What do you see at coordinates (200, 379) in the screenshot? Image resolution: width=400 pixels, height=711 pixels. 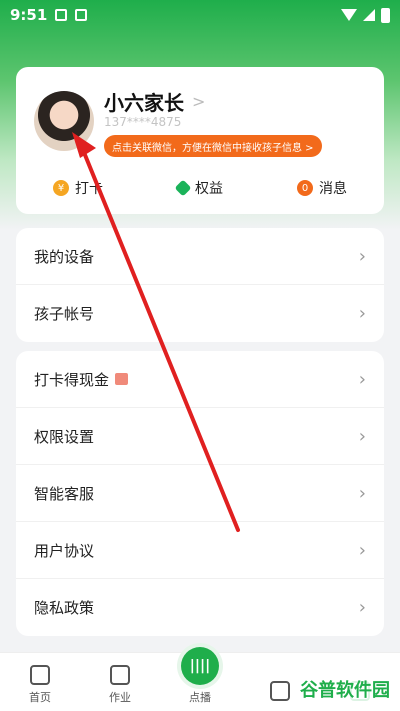 I see `list-item-checkin-cash: 打卡得现金 ›` at bounding box center [200, 379].